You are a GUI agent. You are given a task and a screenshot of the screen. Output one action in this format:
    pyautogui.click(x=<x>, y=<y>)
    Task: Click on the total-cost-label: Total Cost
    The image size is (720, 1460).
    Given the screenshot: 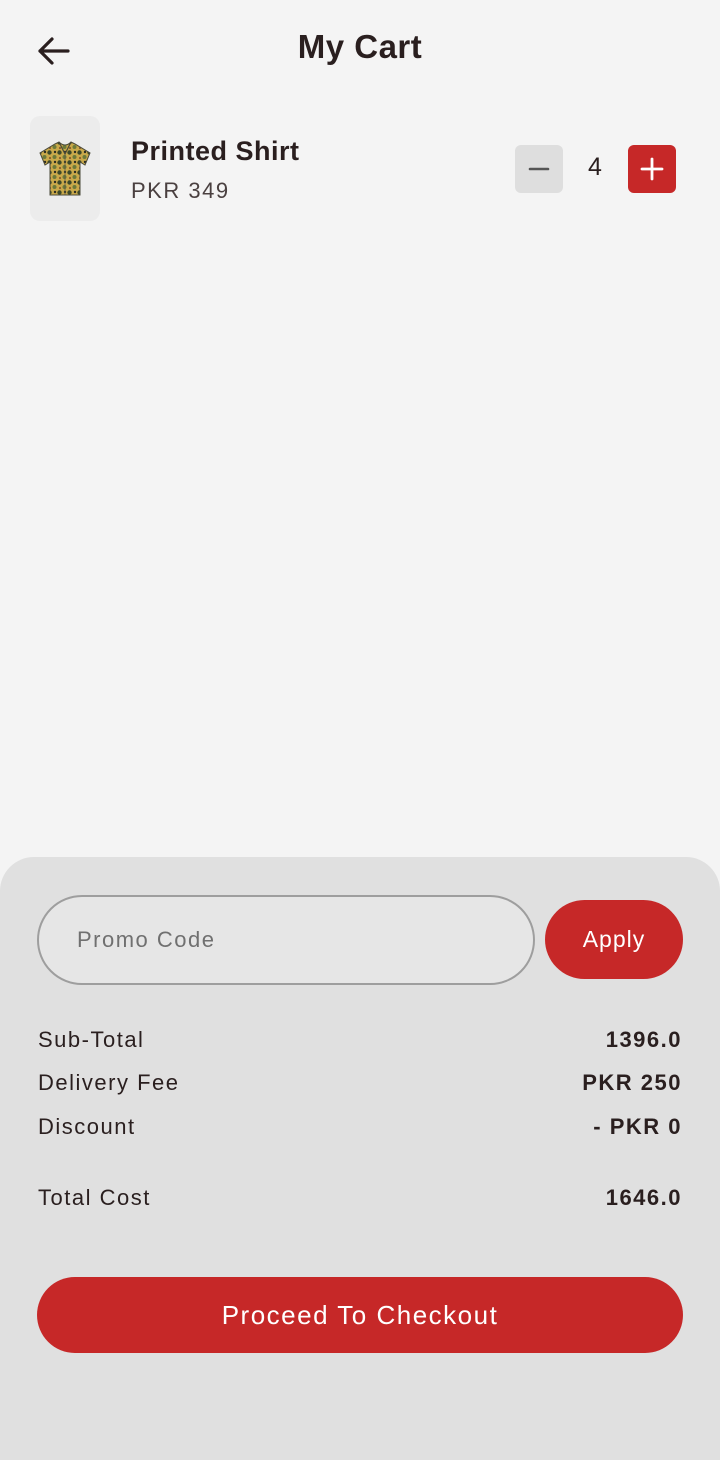 What is the action you would take?
    pyautogui.click(x=94, y=1197)
    